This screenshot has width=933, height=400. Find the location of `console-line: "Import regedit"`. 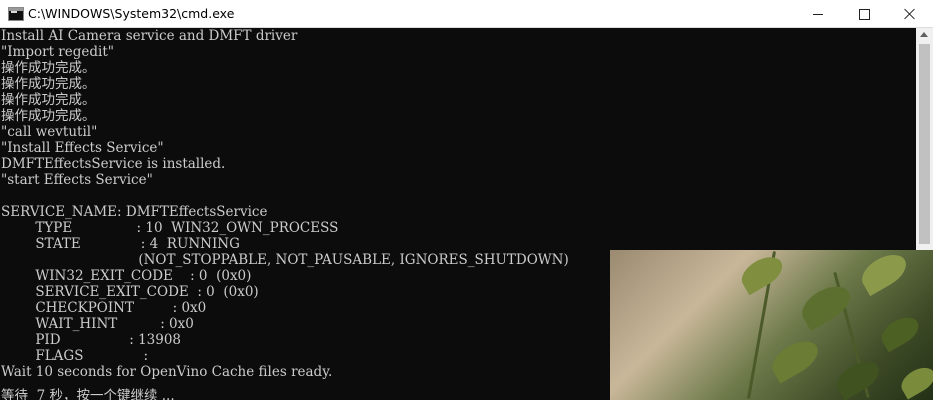

console-line: "Import regedit" is located at coordinates (57, 52).